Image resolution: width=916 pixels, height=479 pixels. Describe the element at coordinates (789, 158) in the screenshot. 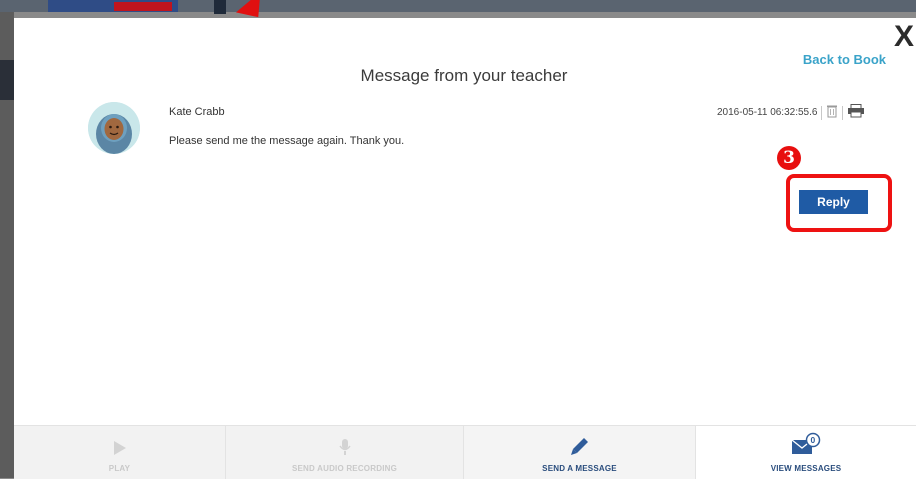

I see `step-number-badge: 3` at that location.